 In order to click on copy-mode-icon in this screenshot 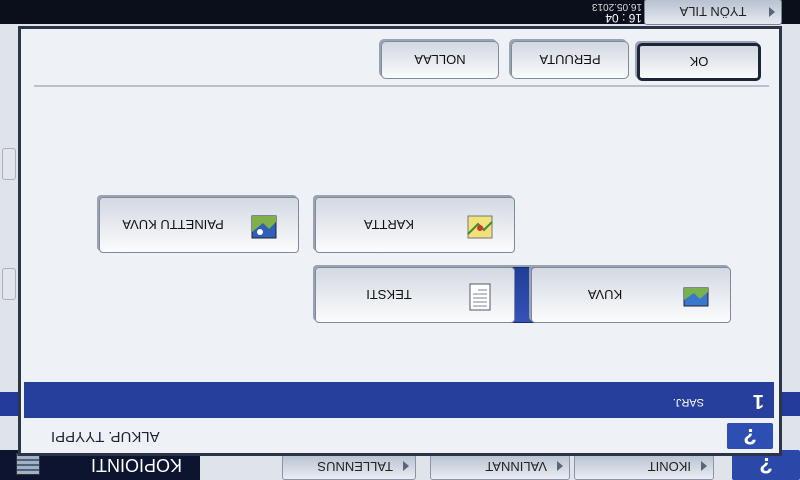, I will do `click(28, 464)`.